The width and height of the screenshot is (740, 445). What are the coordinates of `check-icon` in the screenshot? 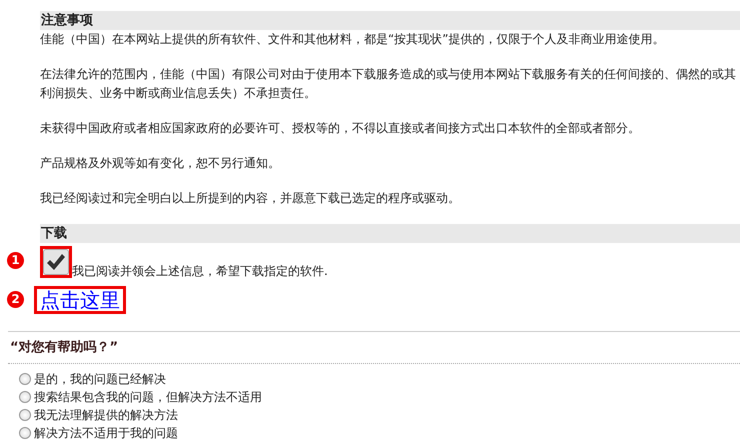 It's located at (56, 262).